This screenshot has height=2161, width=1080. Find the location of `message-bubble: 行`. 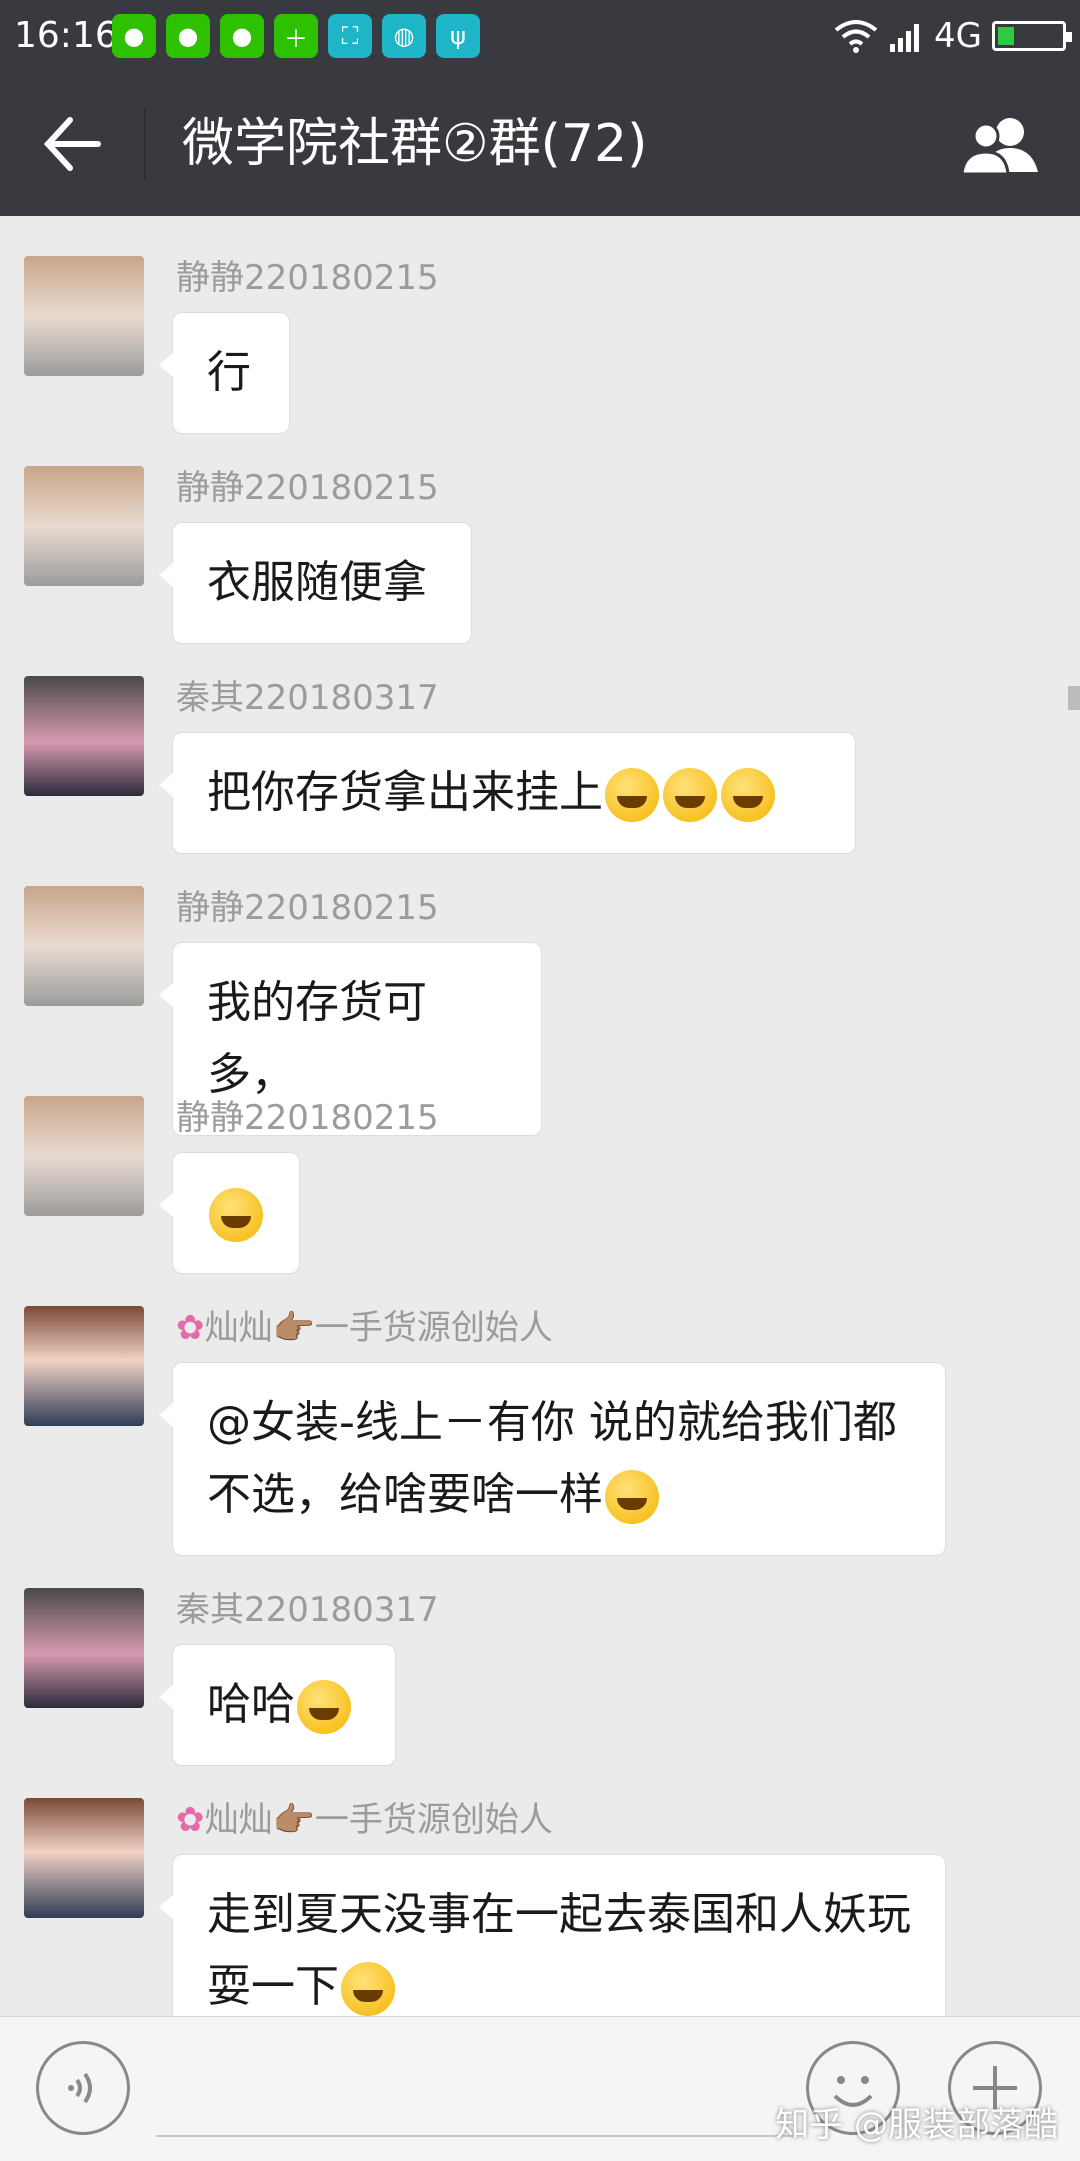

message-bubble: 行 is located at coordinates (224, 373).